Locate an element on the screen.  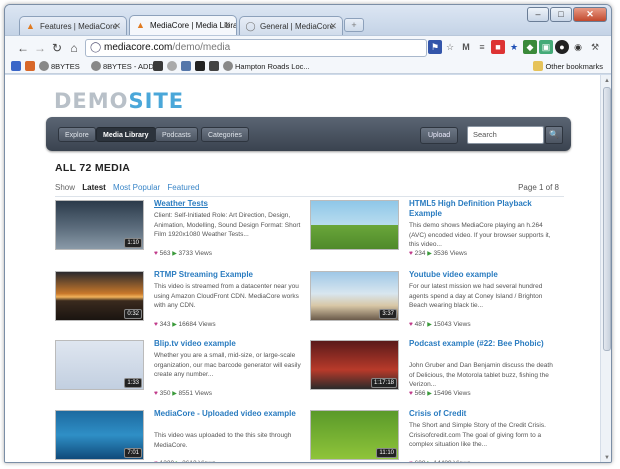
scrollbar-thumb is located at coordinates (607, 219).